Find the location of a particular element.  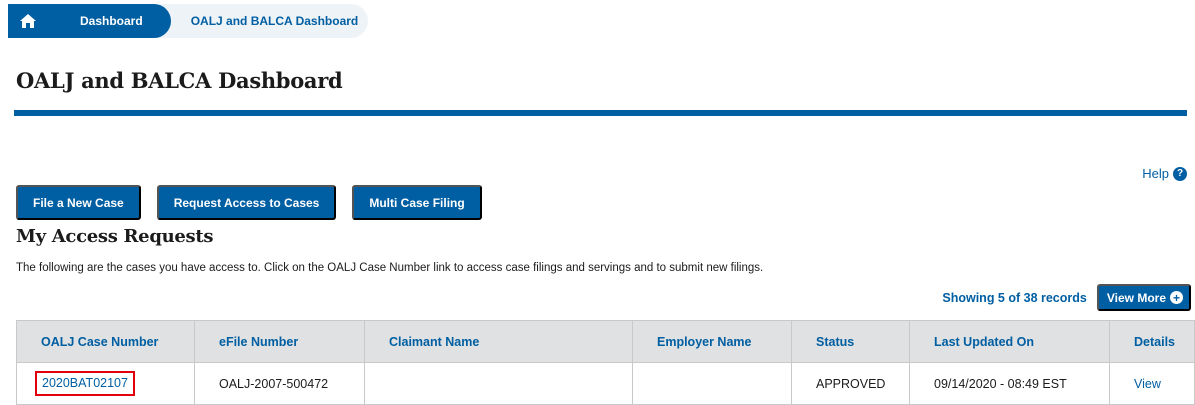

column-header: Employer Name is located at coordinates (712, 341).